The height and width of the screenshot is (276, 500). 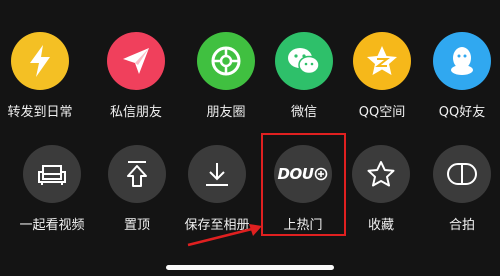 What do you see at coordinates (381, 174) in the screenshot?
I see `star-icon` at bounding box center [381, 174].